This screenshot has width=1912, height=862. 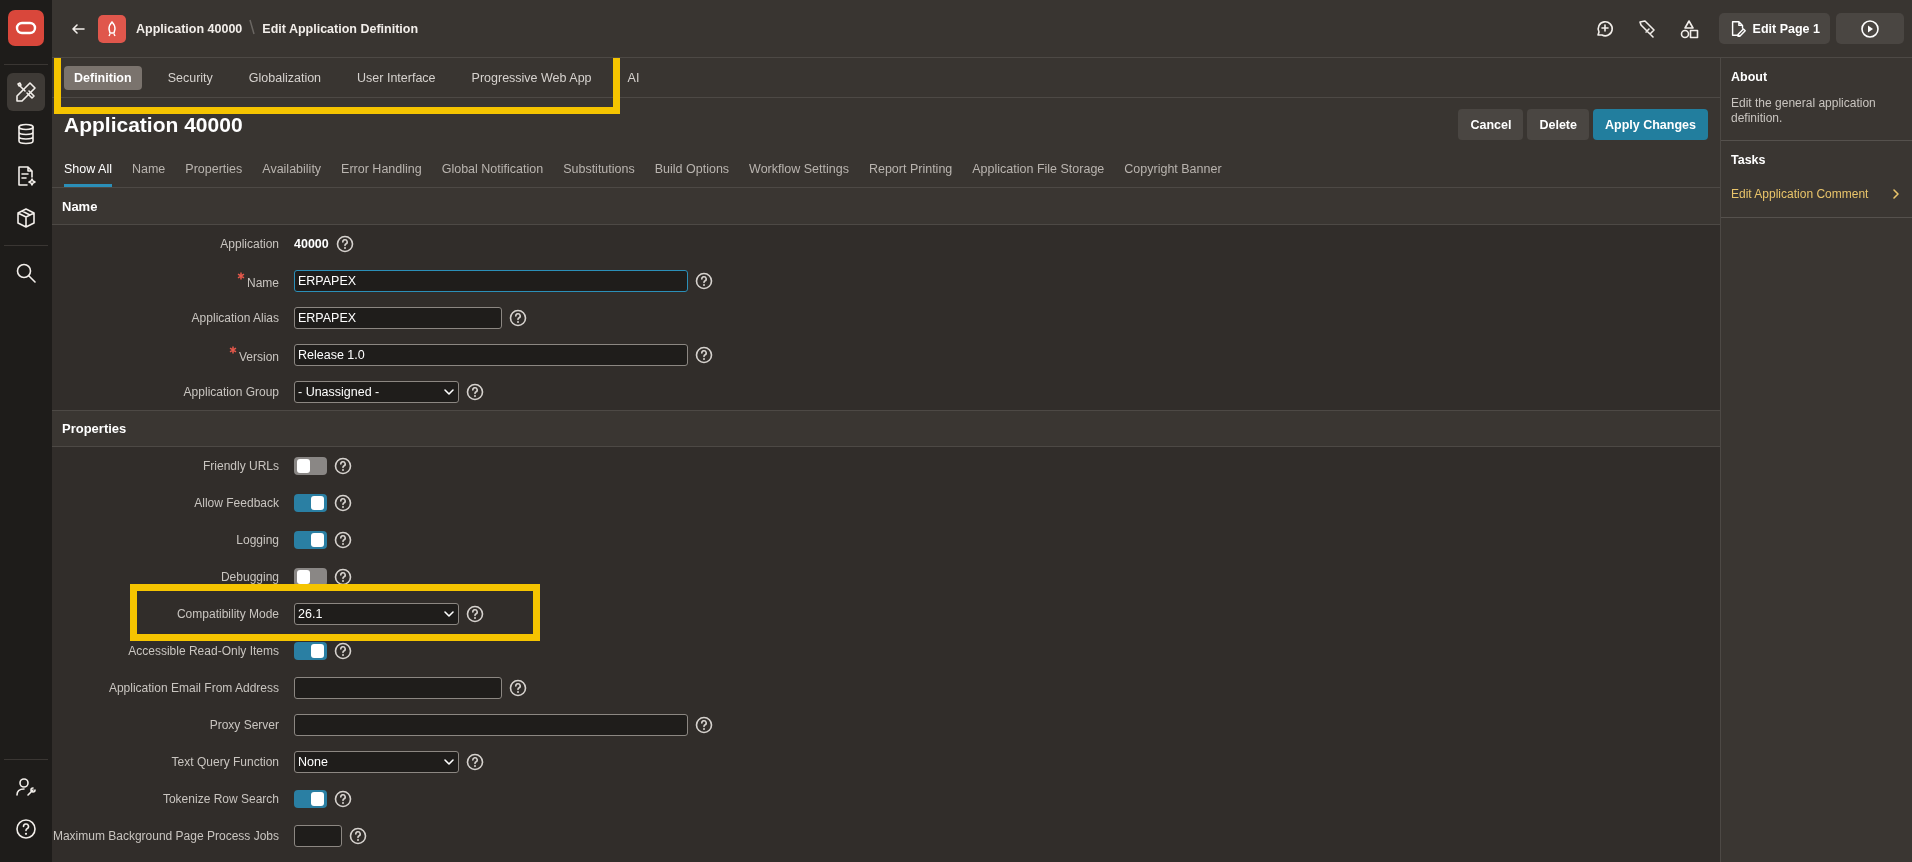 I want to click on section-tab: Substitutions, so click(x=599, y=169).